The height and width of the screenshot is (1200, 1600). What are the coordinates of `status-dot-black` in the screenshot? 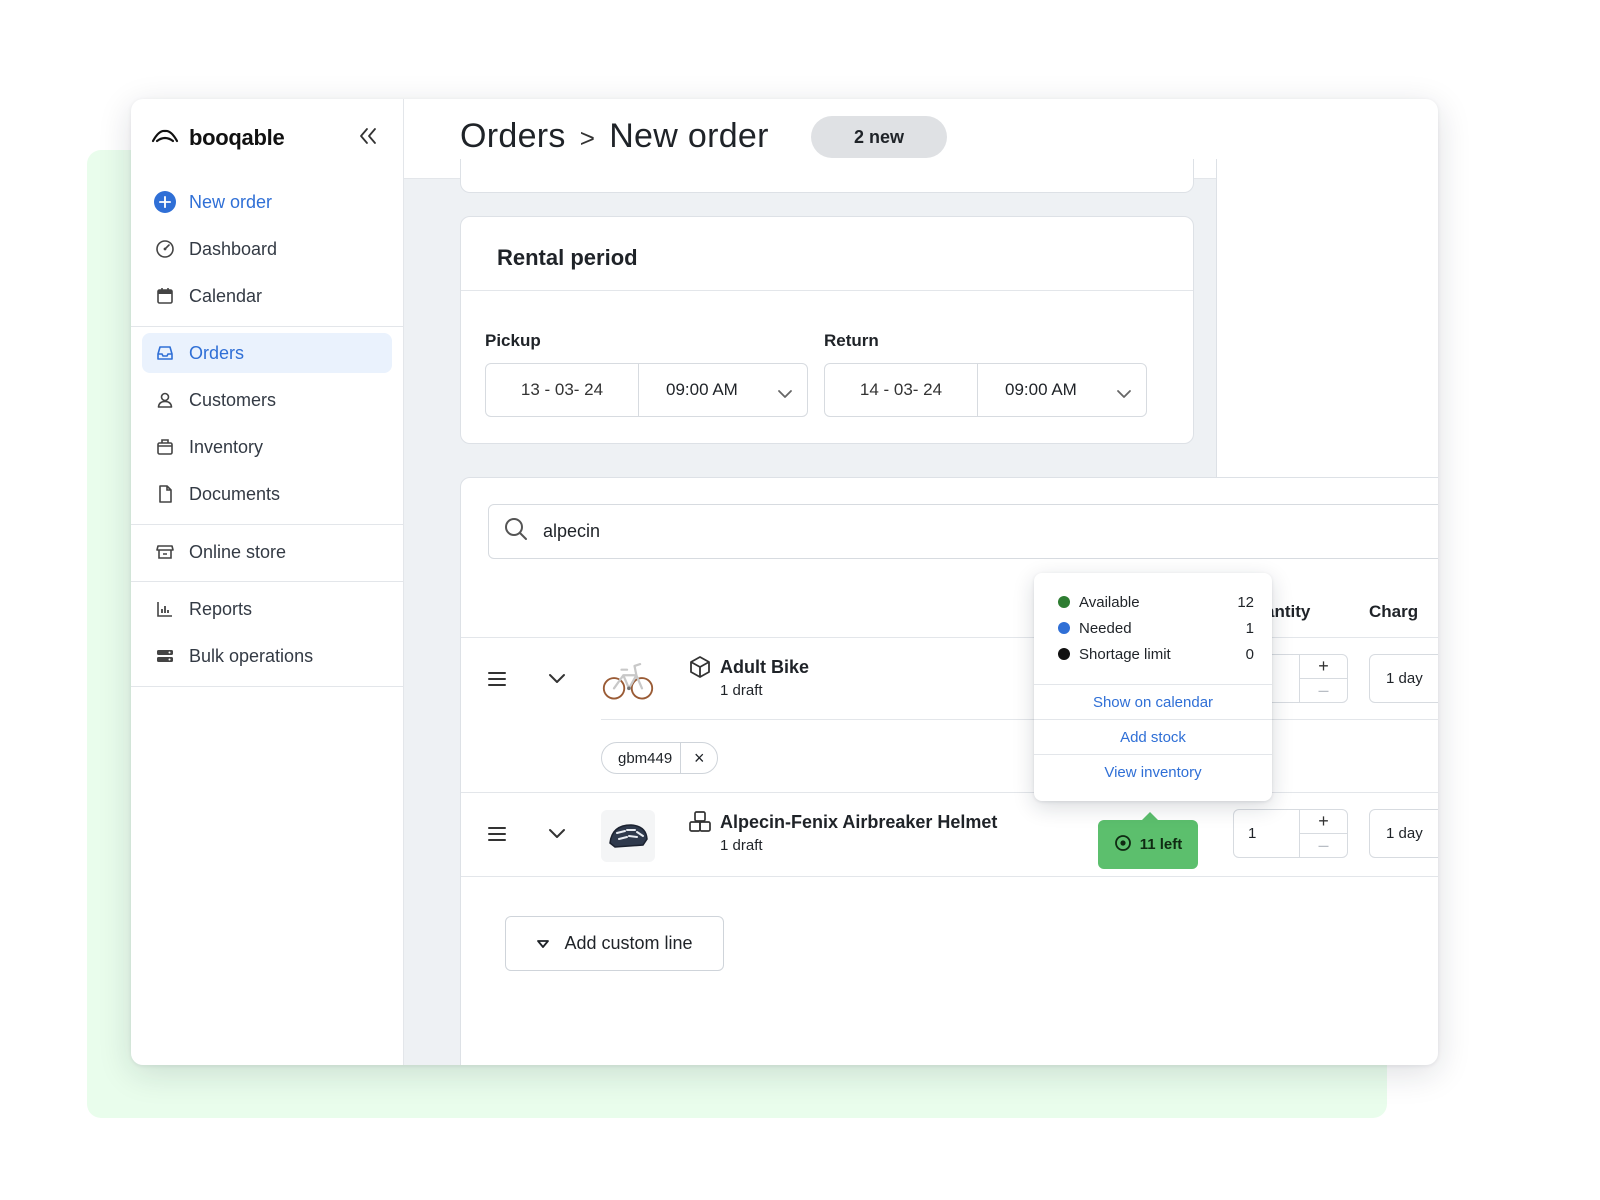 It's located at (1064, 654).